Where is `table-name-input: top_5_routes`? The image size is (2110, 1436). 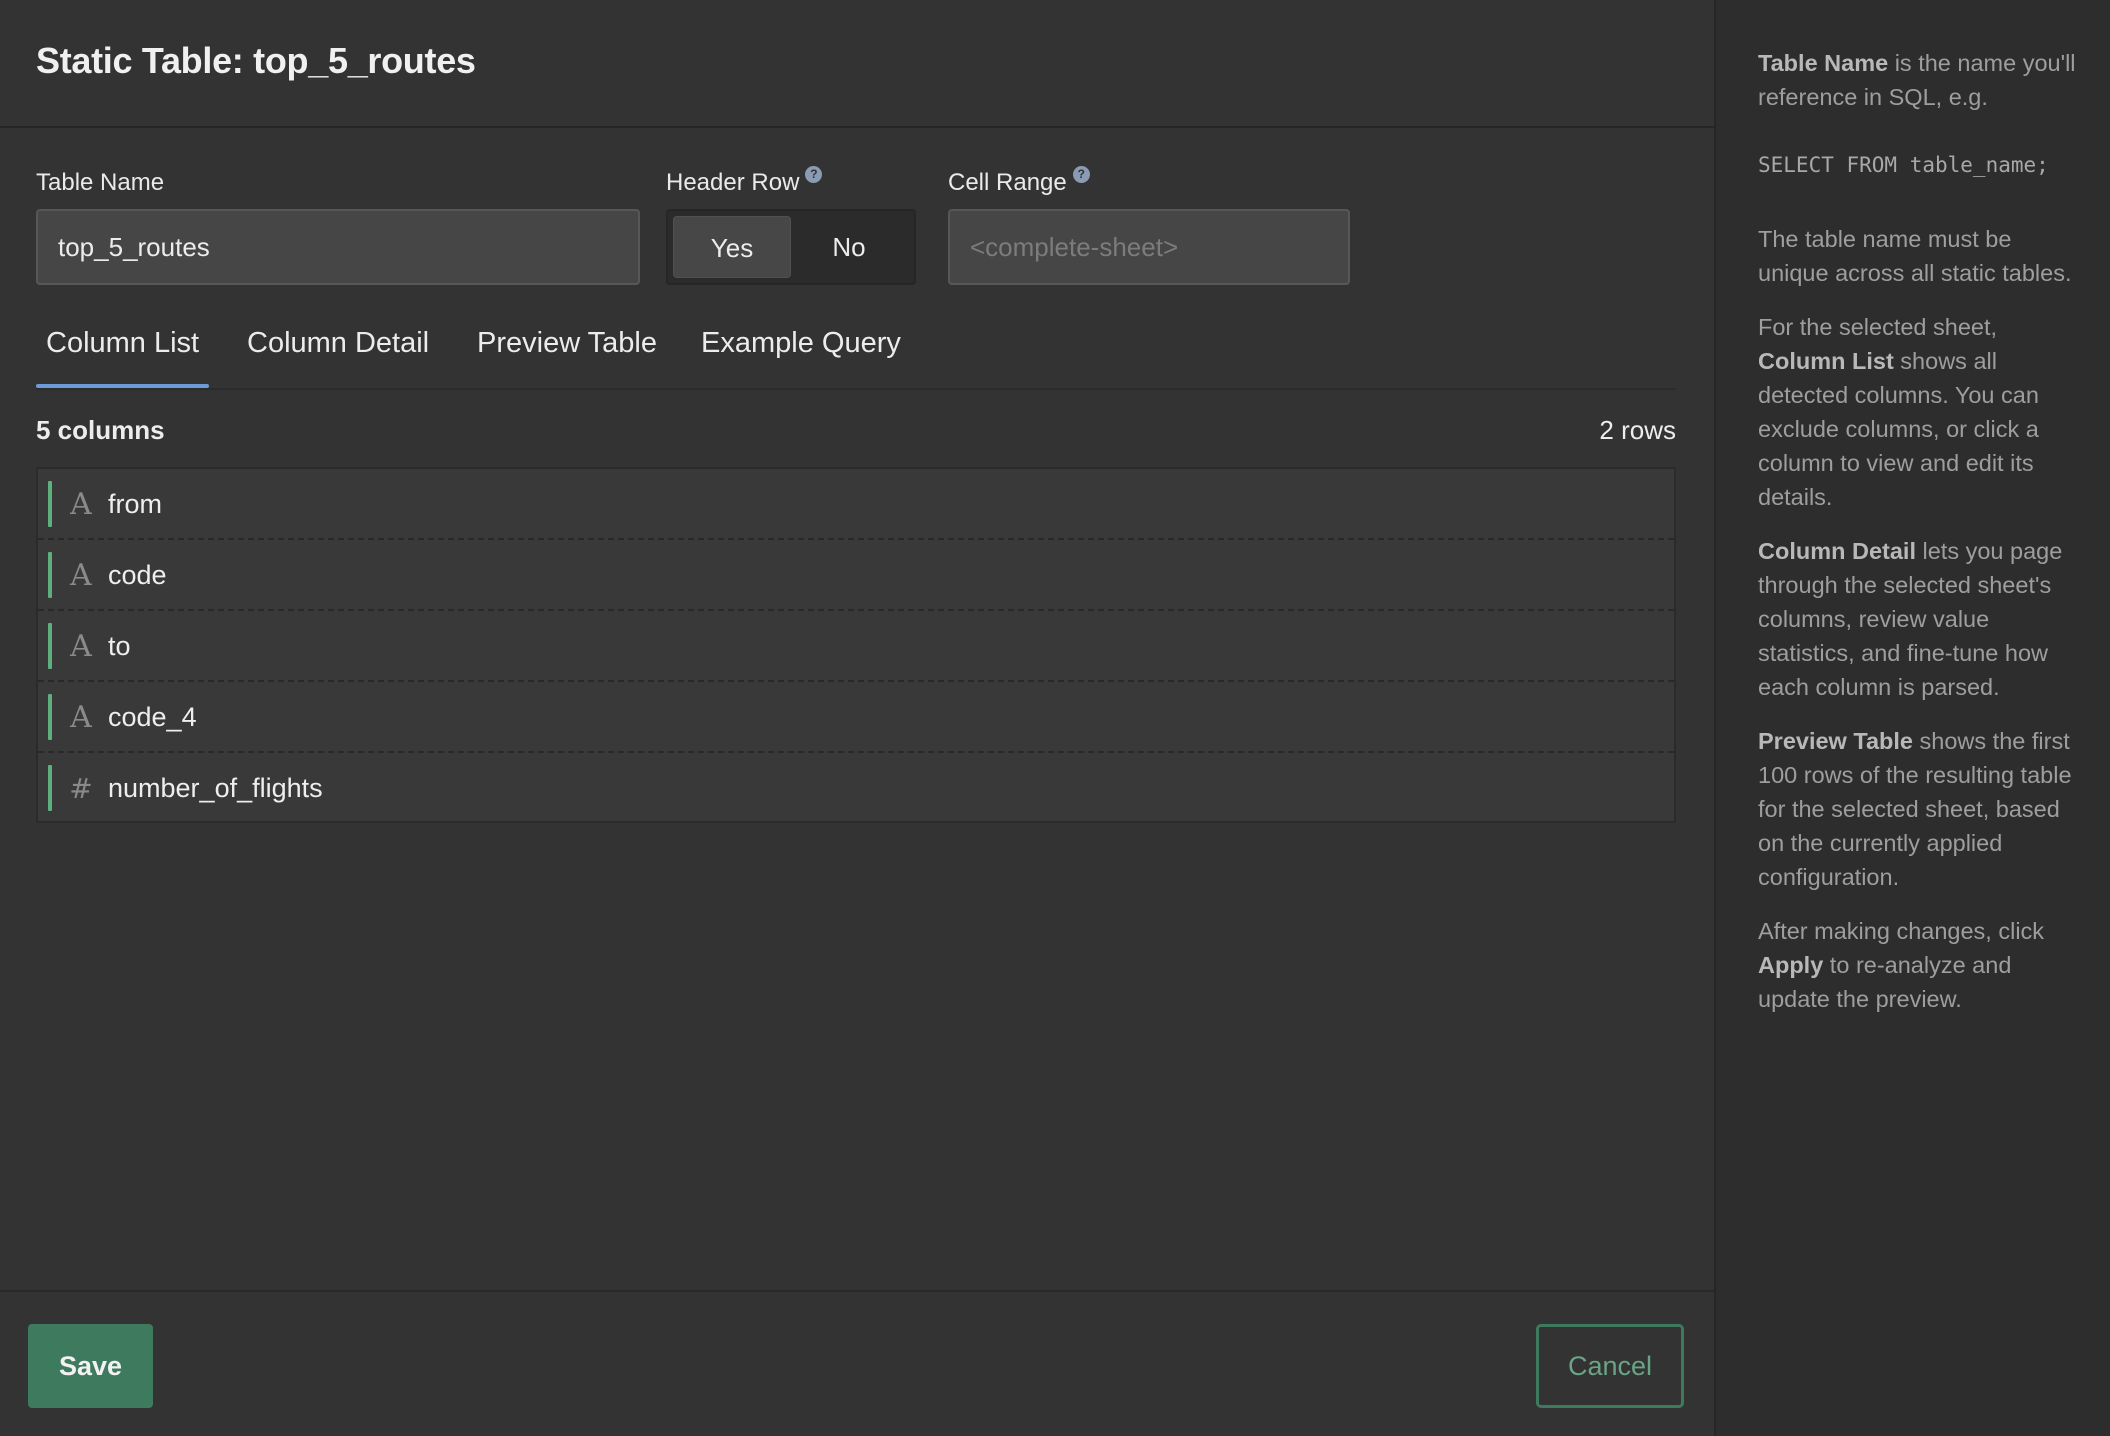
table-name-input: top_5_routes is located at coordinates (338, 247).